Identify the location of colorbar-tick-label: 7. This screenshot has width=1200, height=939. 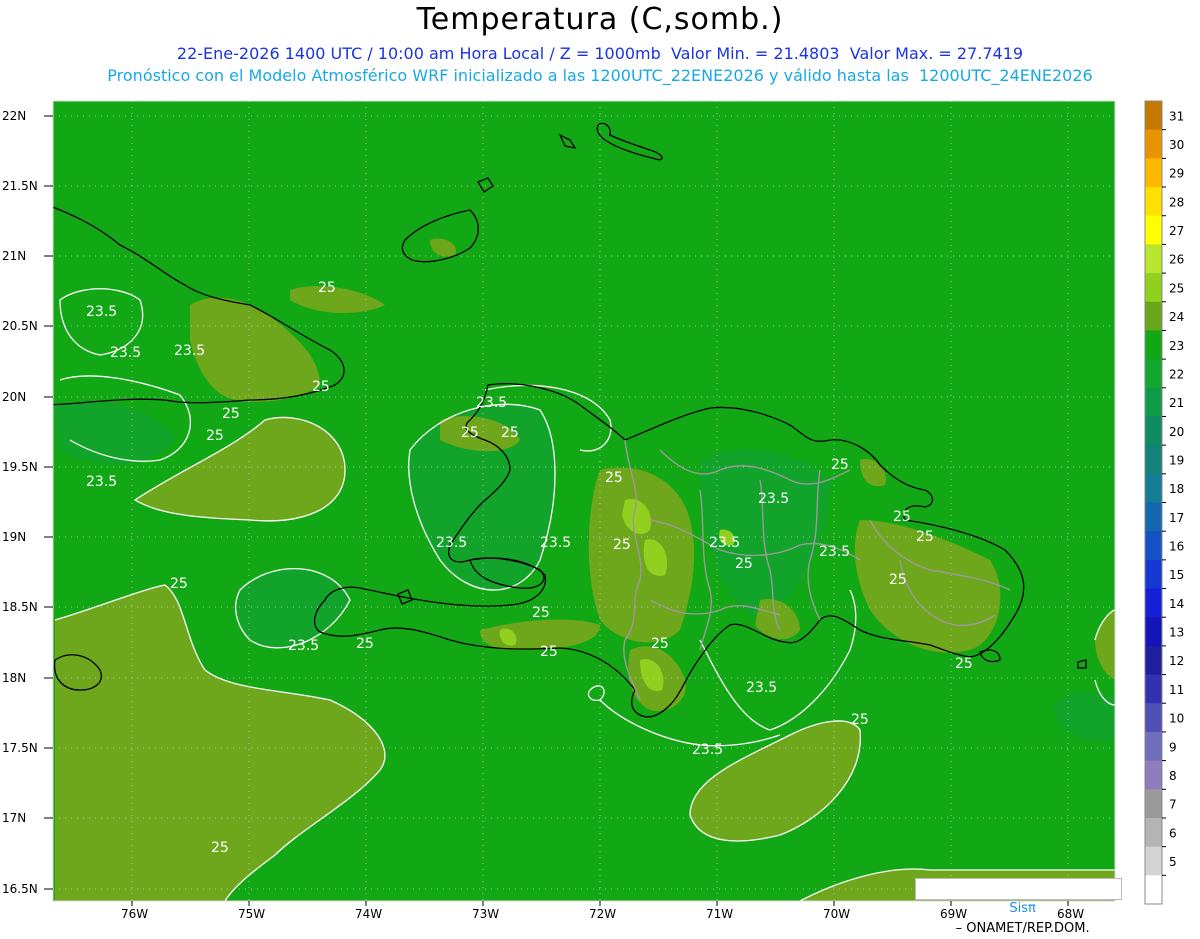
(1173, 805).